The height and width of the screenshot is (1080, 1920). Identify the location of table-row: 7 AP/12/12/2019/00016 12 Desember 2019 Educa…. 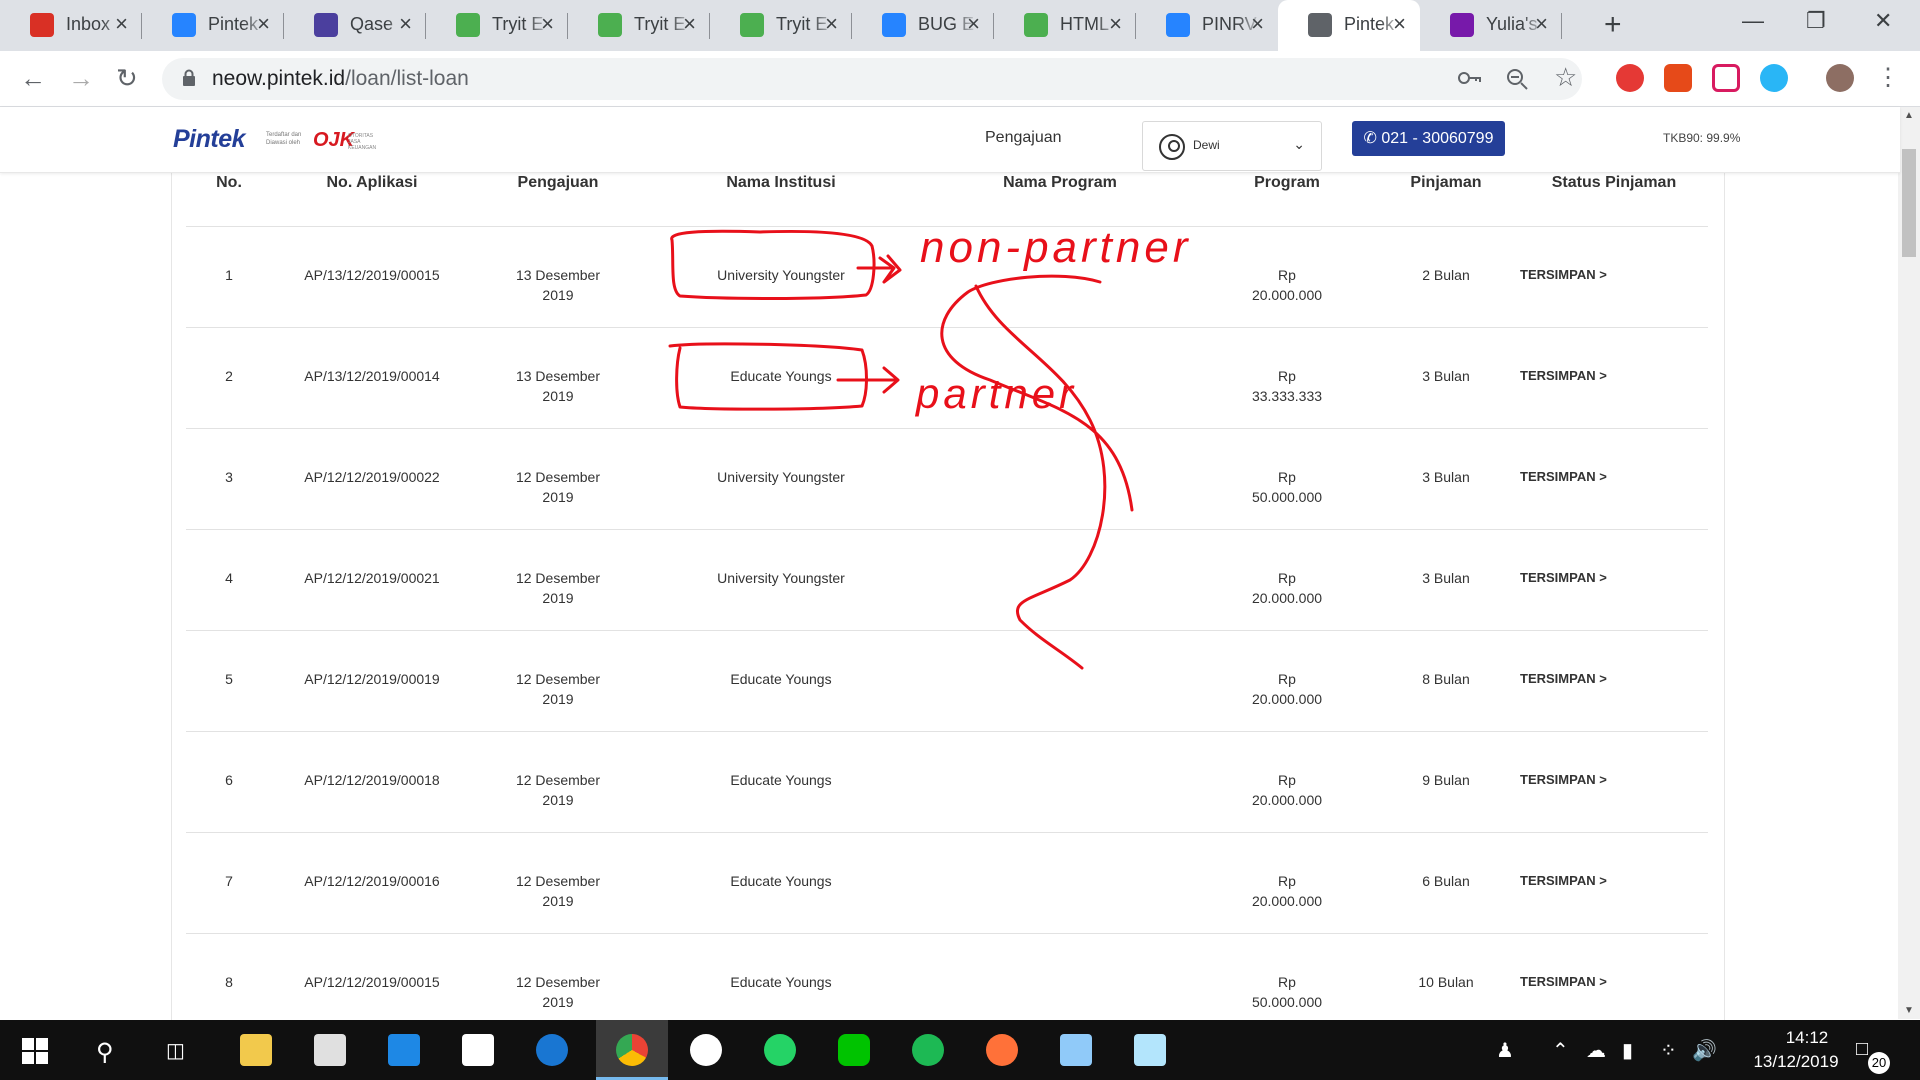
(947, 883).